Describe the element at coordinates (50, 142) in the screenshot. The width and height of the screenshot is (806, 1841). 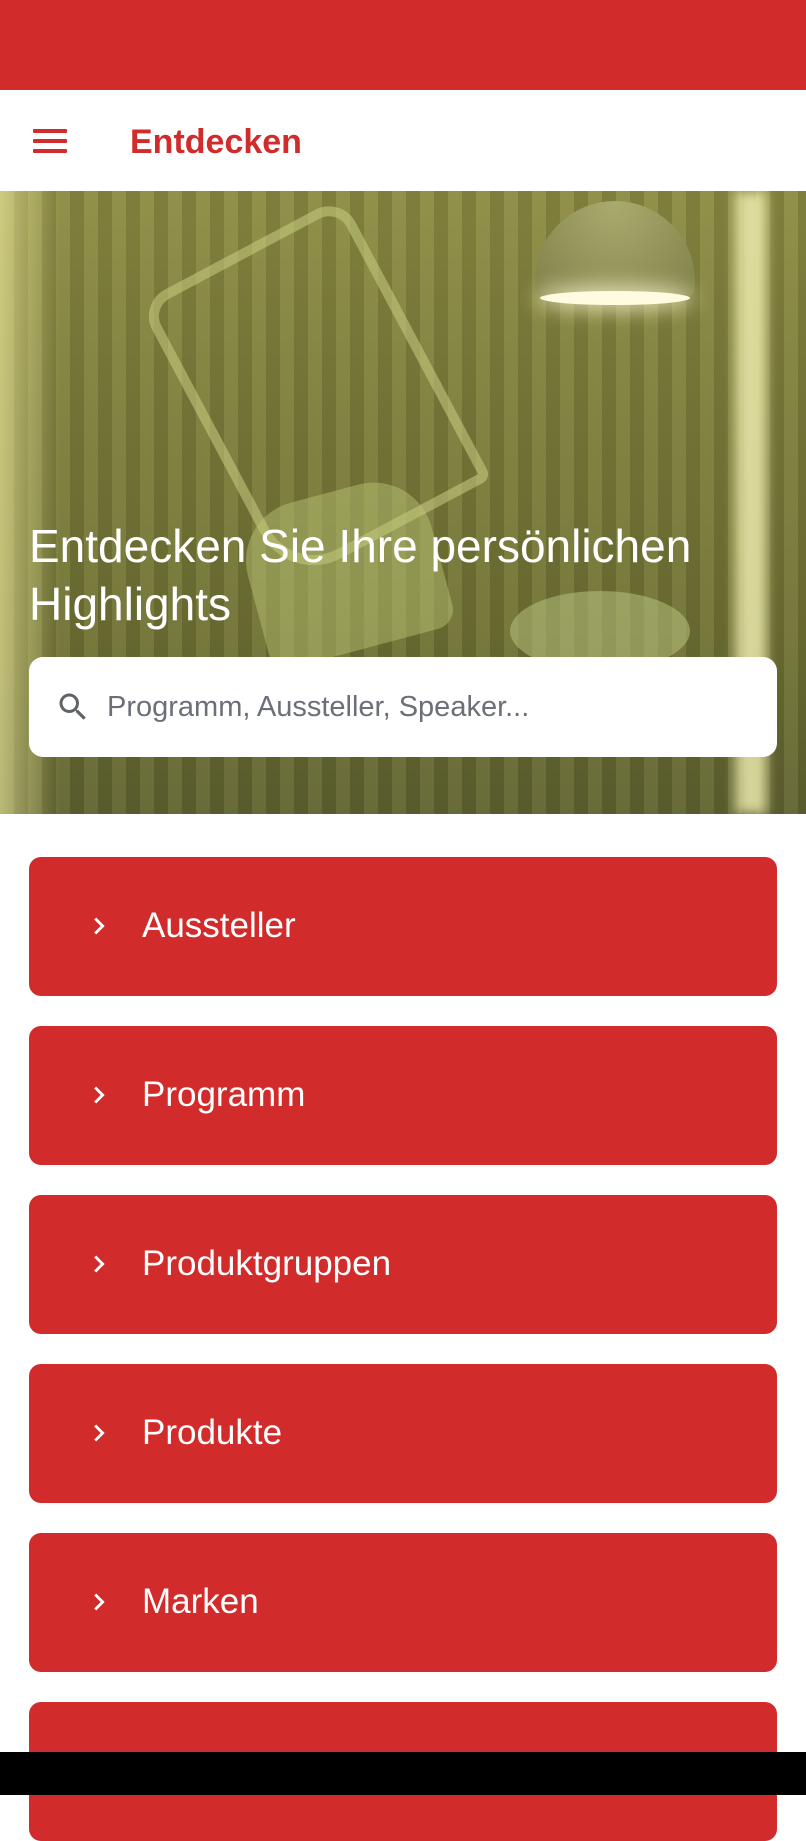
I see `menu-icon` at that location.